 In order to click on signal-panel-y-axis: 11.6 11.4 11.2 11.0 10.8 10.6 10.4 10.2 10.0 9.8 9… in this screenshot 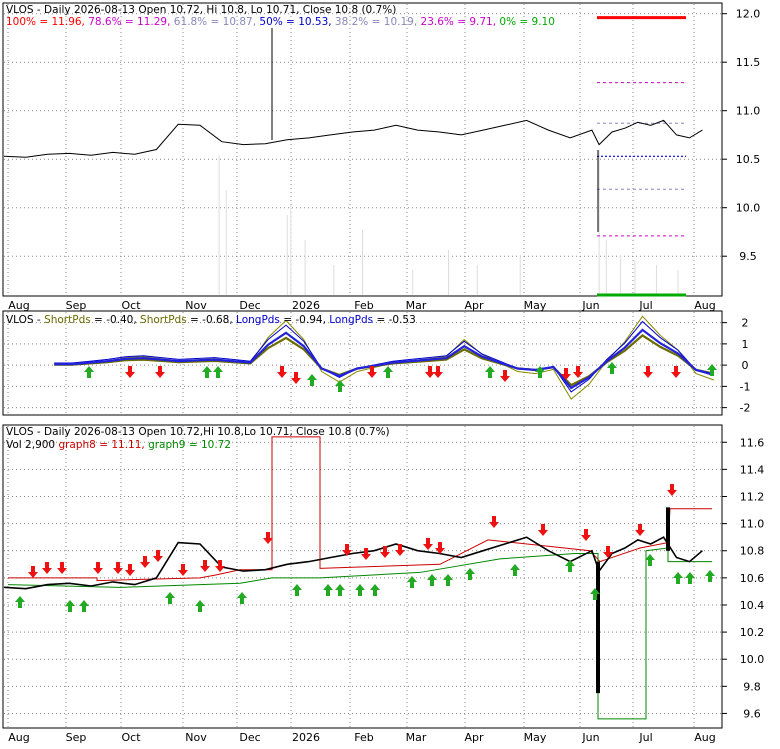, I will do `click(743, 578)`.